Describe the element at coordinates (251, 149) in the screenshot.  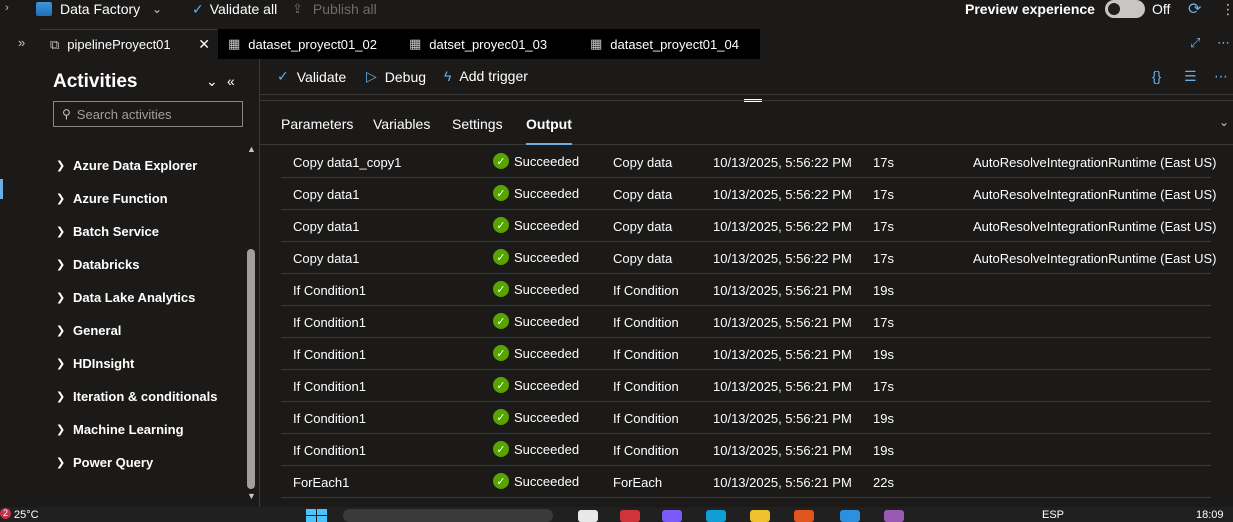
I see `scroll-up-icon: ▲` at that location.